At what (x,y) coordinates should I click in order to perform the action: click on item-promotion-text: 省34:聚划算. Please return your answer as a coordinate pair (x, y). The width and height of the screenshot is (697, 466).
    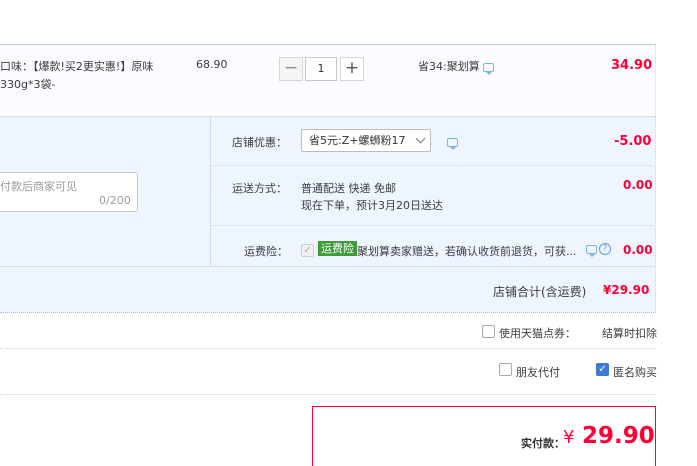
    Looking at the image, I should click on (449, 66).